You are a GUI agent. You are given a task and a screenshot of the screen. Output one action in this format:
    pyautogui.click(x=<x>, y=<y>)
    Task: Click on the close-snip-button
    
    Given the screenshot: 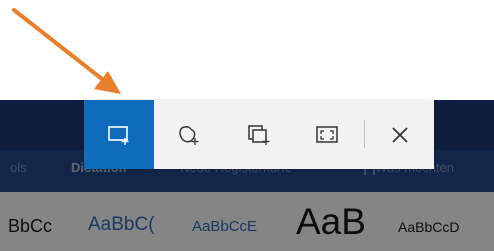 What is the action you would take?
    pyautogui.click(x=400, y=134)
    